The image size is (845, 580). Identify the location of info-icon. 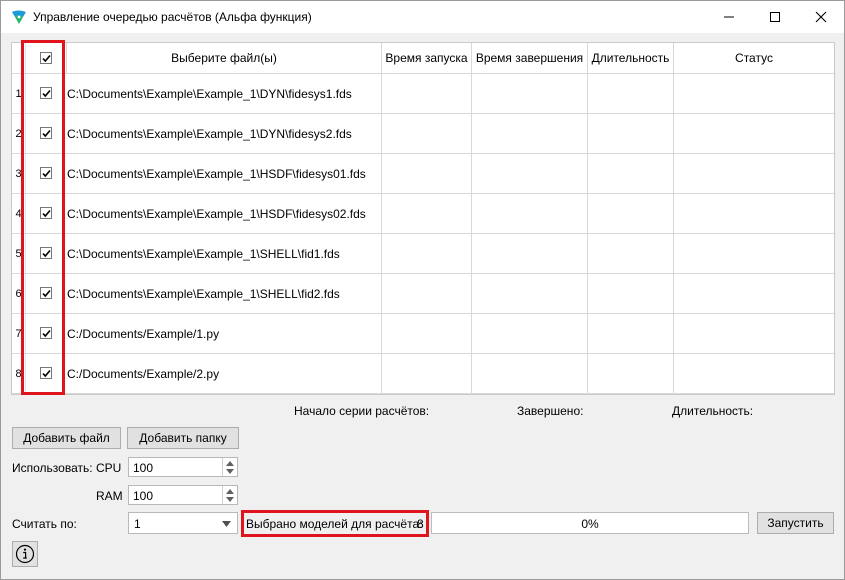
(25, 554).